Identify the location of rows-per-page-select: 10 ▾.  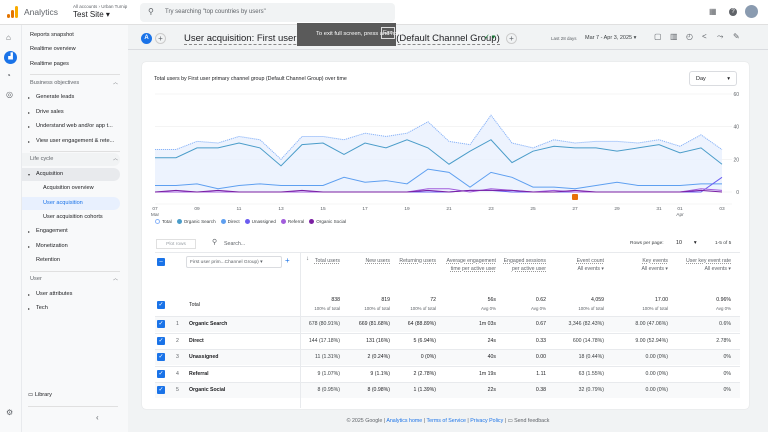
(686, 243).